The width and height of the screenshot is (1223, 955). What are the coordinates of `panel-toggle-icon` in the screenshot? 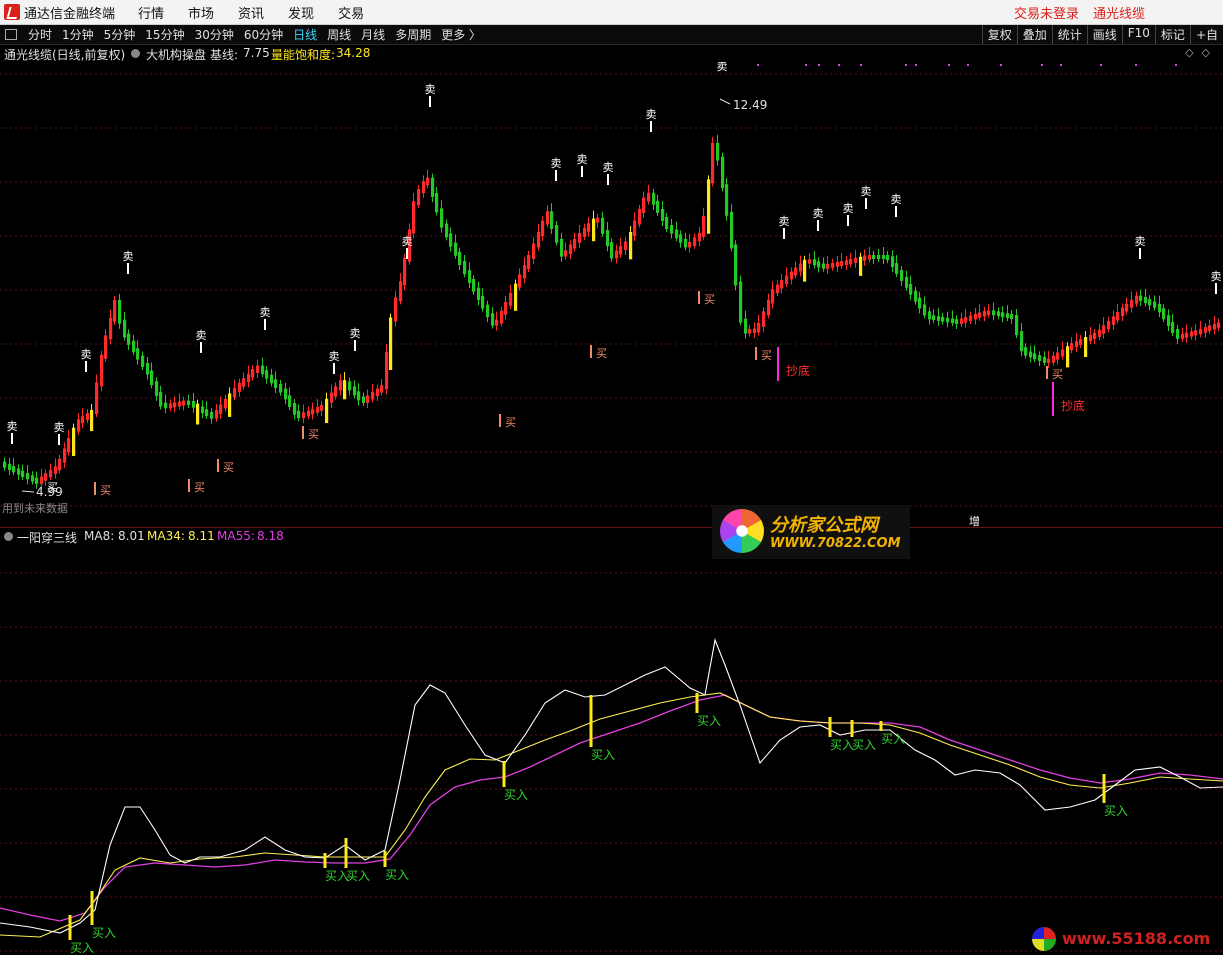 It's located at (11, 34).